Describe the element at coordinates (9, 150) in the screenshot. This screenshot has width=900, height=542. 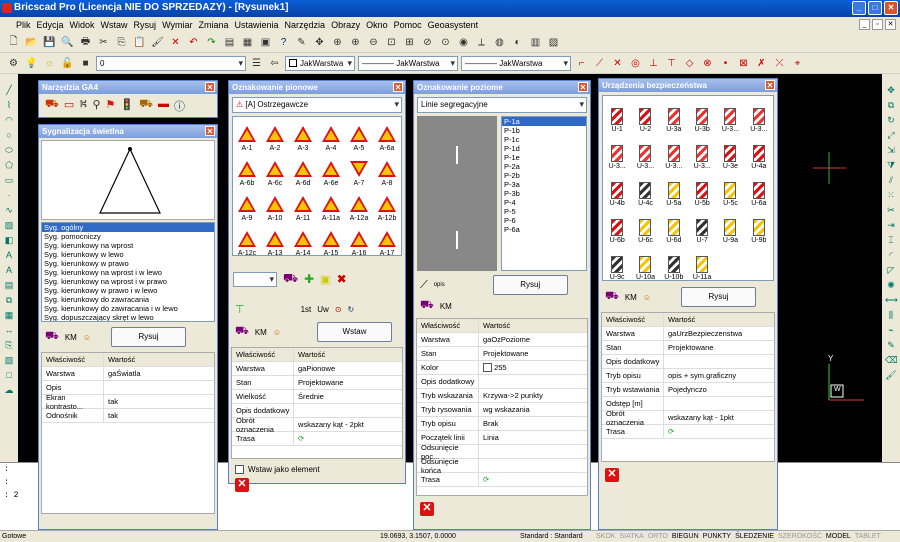
I see `ellipse-icon: ⬭` at that location.